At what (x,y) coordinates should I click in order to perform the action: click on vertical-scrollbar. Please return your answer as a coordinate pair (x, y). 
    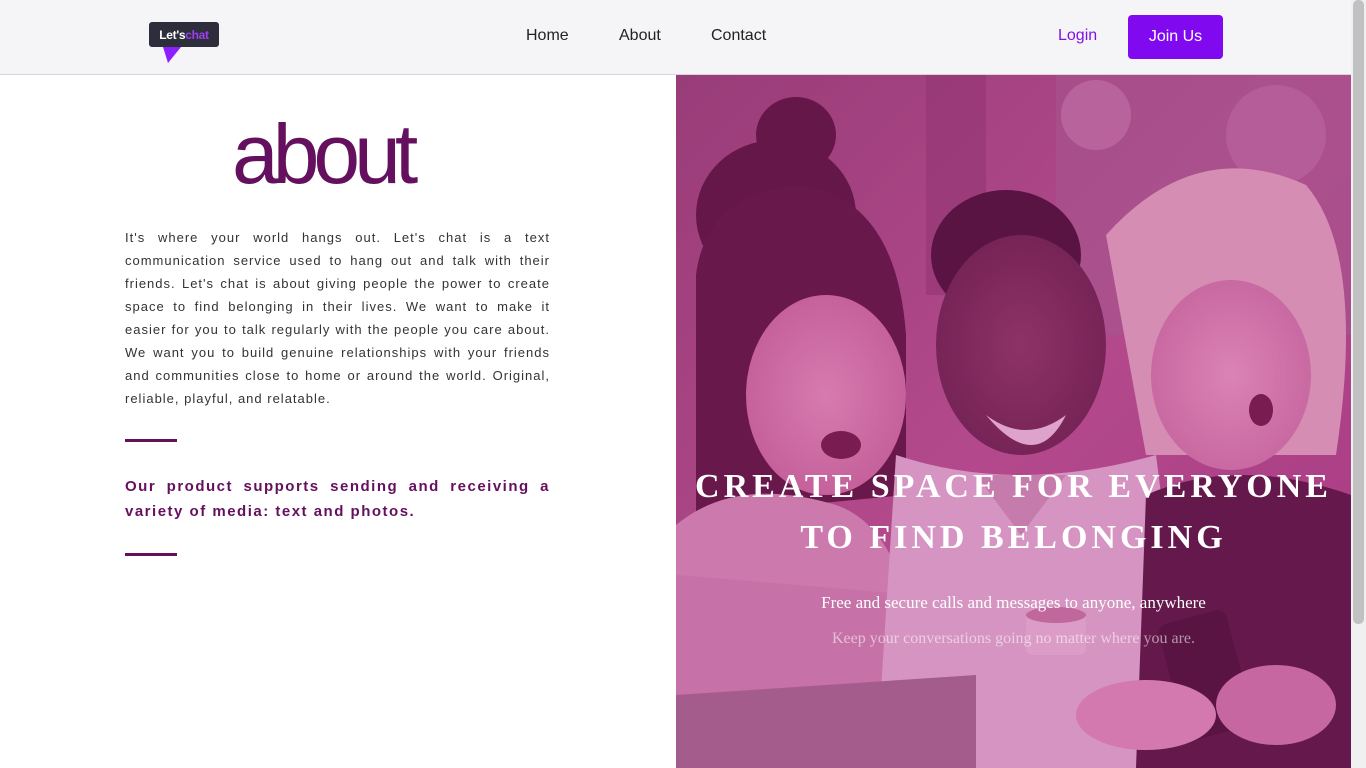
    Looking at the image, I should click on (1358, 384).